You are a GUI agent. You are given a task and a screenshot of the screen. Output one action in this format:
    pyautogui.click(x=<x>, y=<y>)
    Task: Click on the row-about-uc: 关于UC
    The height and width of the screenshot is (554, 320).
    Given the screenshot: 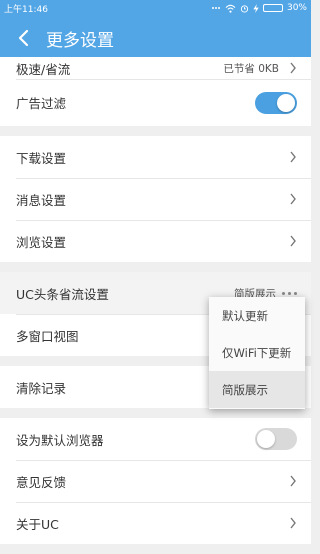 What is the action you would take?
    pyautogui.click(x=155, y=523)
    